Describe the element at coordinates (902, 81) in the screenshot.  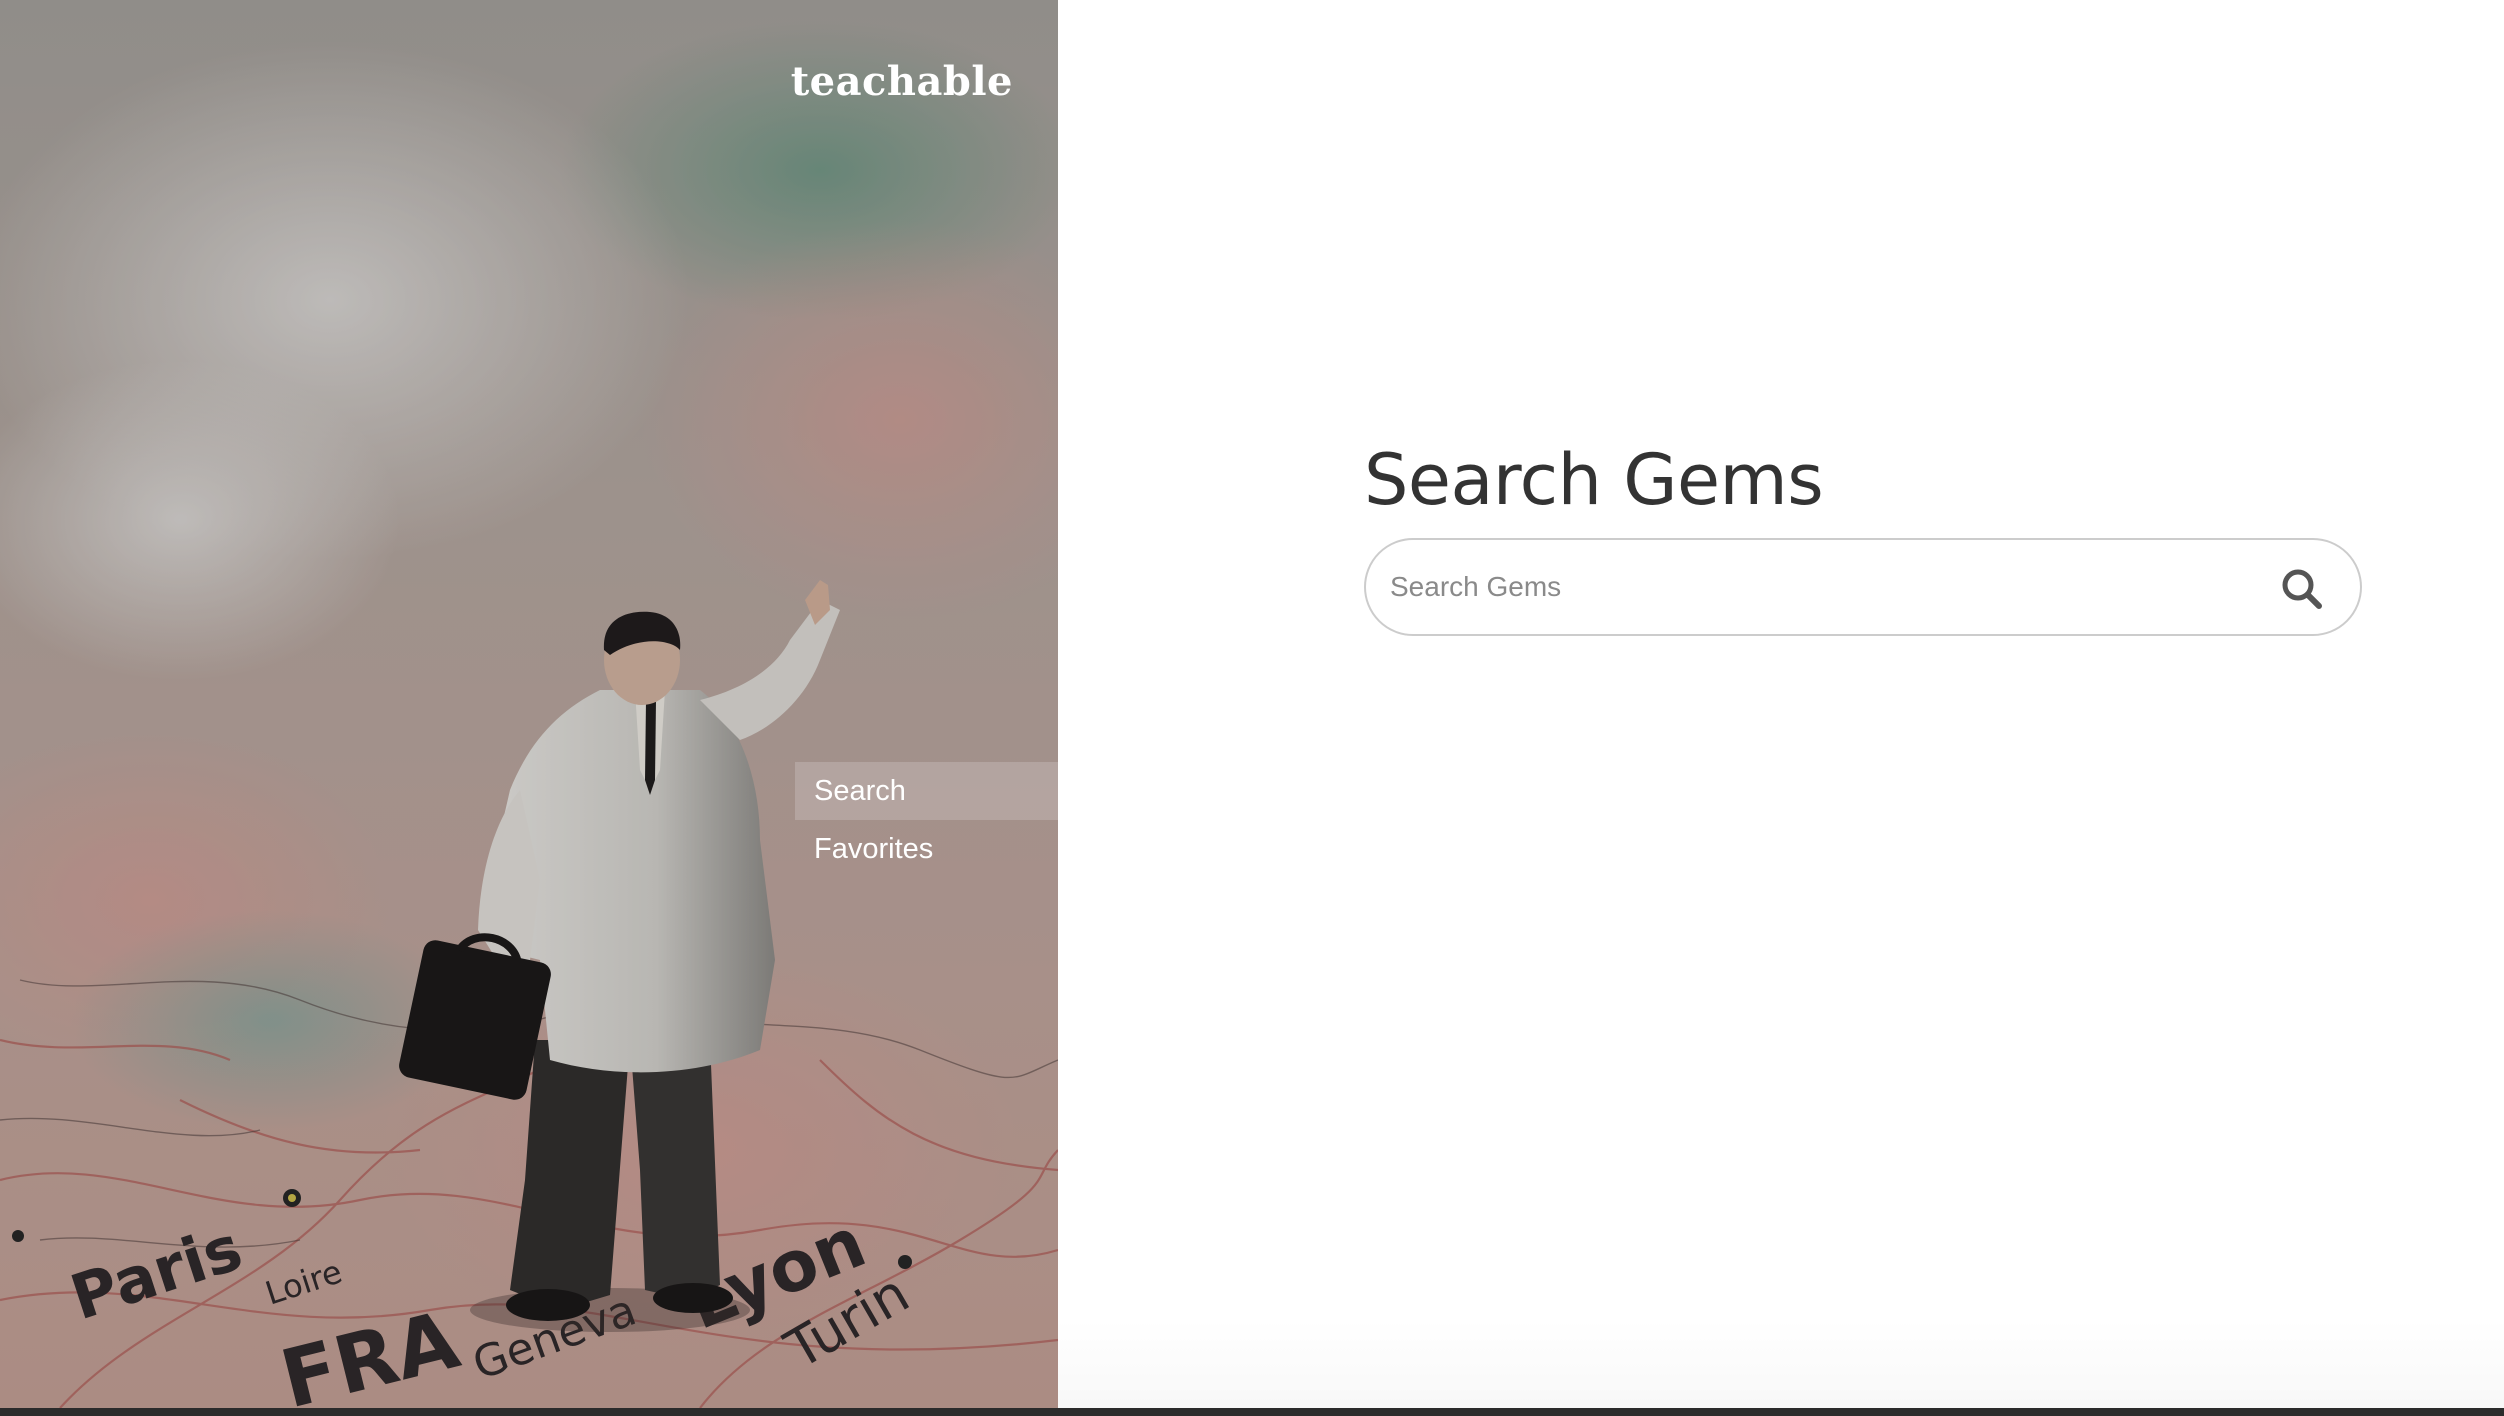
I see `teachable-logo: teachable` at that location.